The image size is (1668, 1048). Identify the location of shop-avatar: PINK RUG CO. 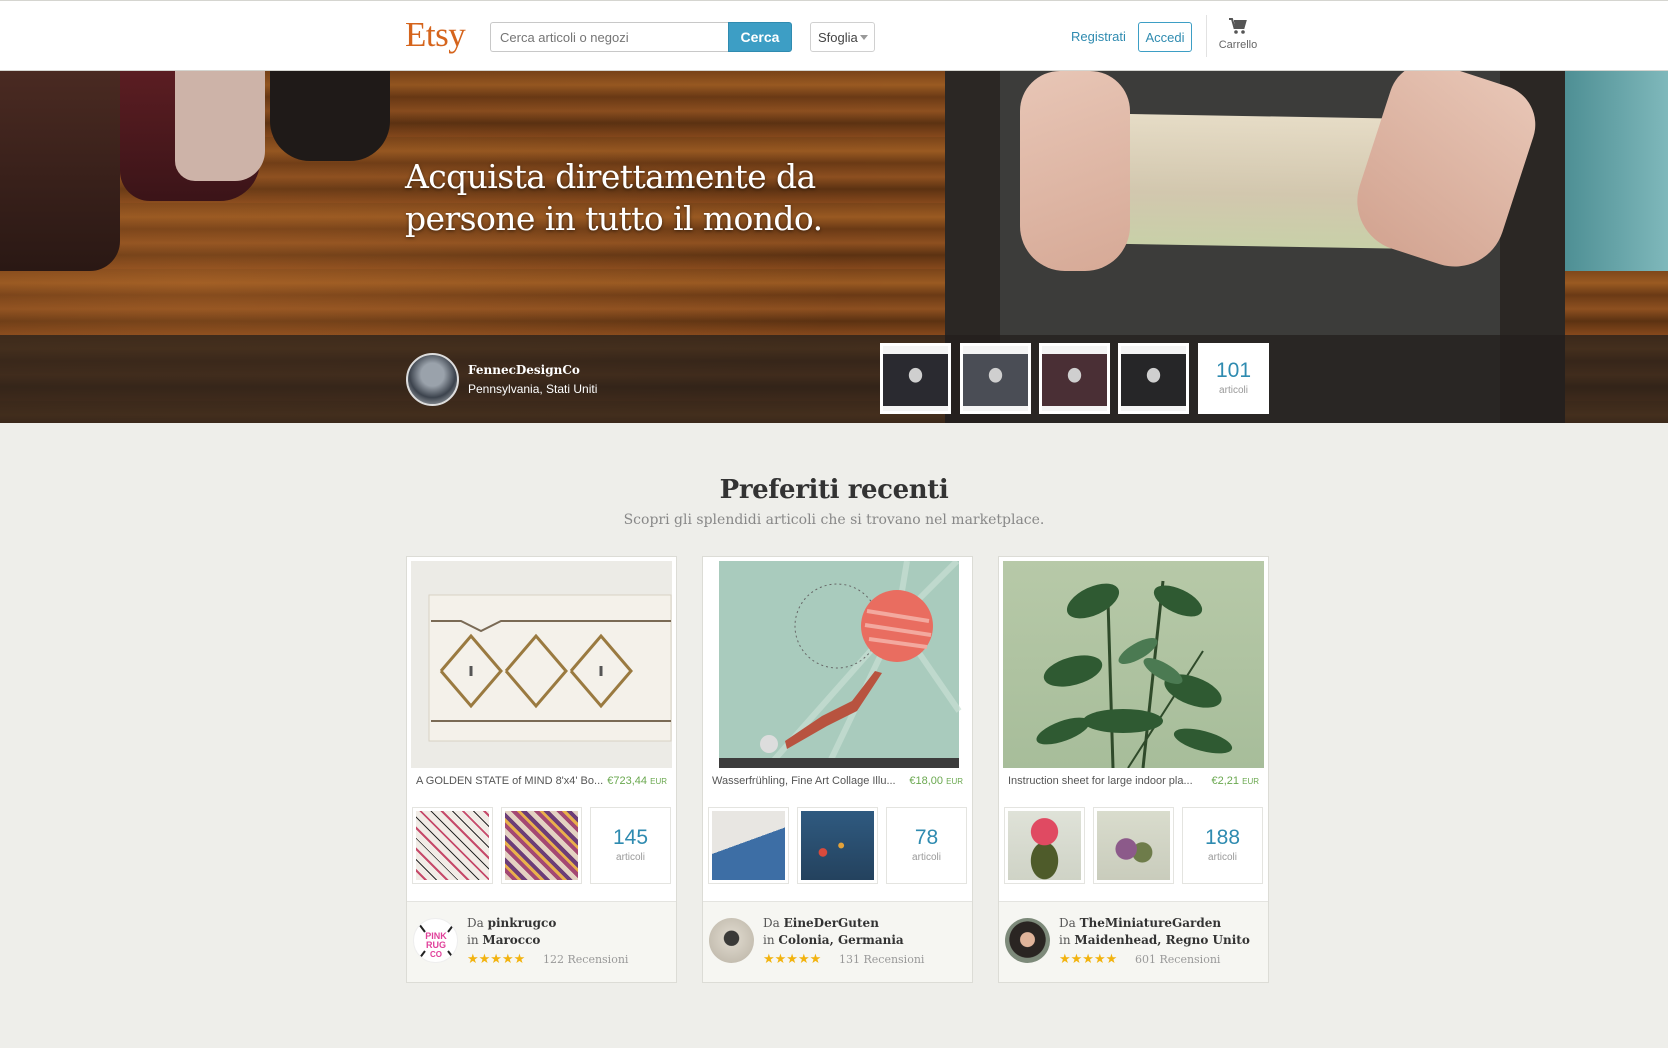
(435, 940).